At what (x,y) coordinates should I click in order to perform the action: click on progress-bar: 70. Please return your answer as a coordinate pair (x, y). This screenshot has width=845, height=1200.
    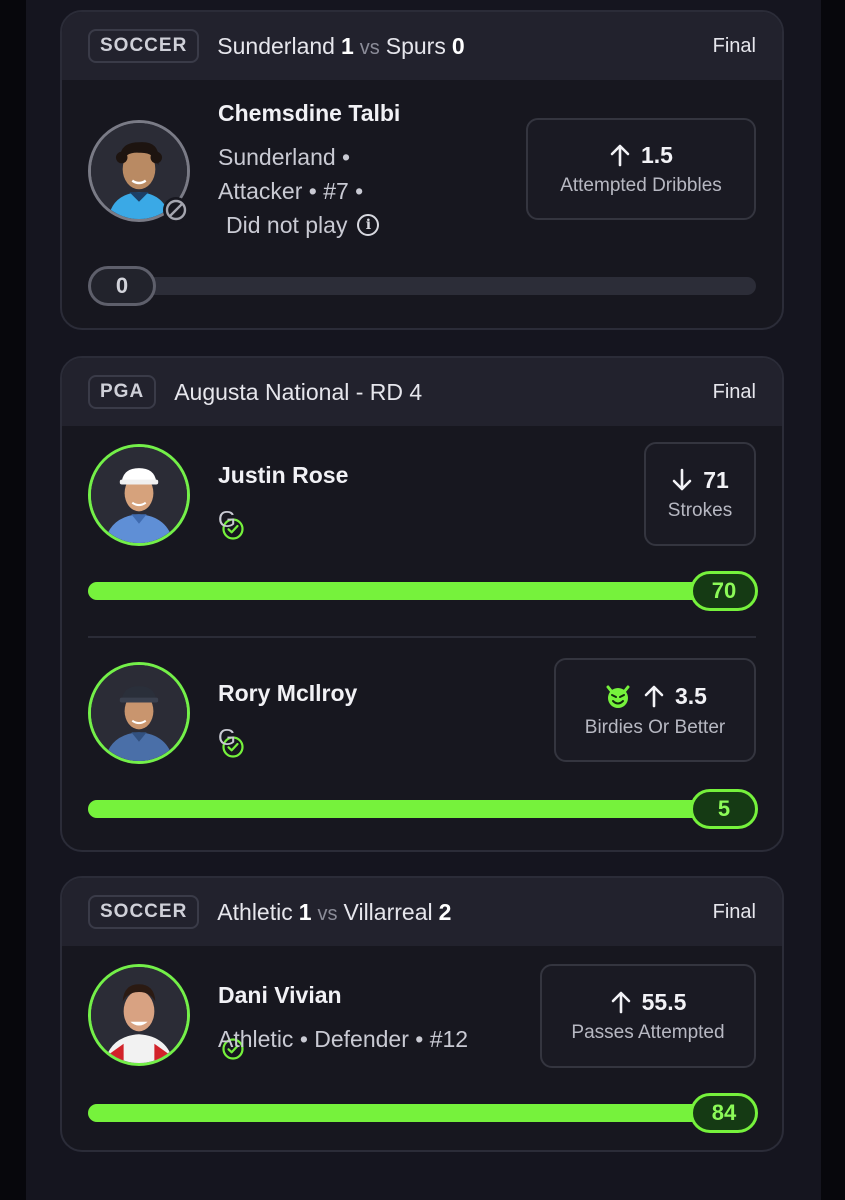
    Looking at the image, I should click on (423, 591).